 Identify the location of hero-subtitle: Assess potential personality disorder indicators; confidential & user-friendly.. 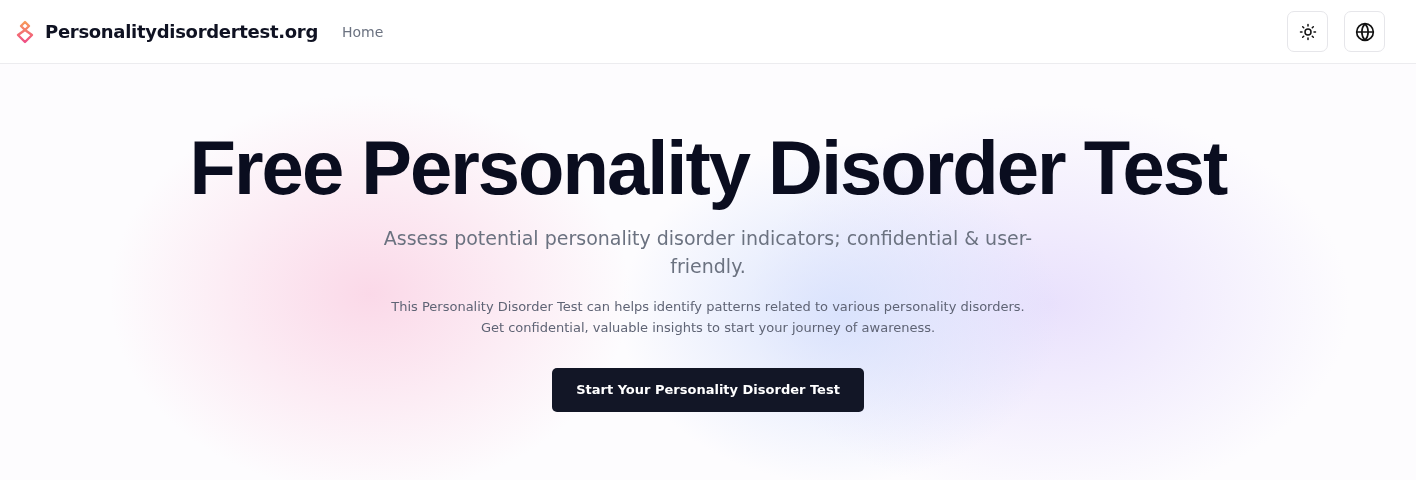
(708, 252).